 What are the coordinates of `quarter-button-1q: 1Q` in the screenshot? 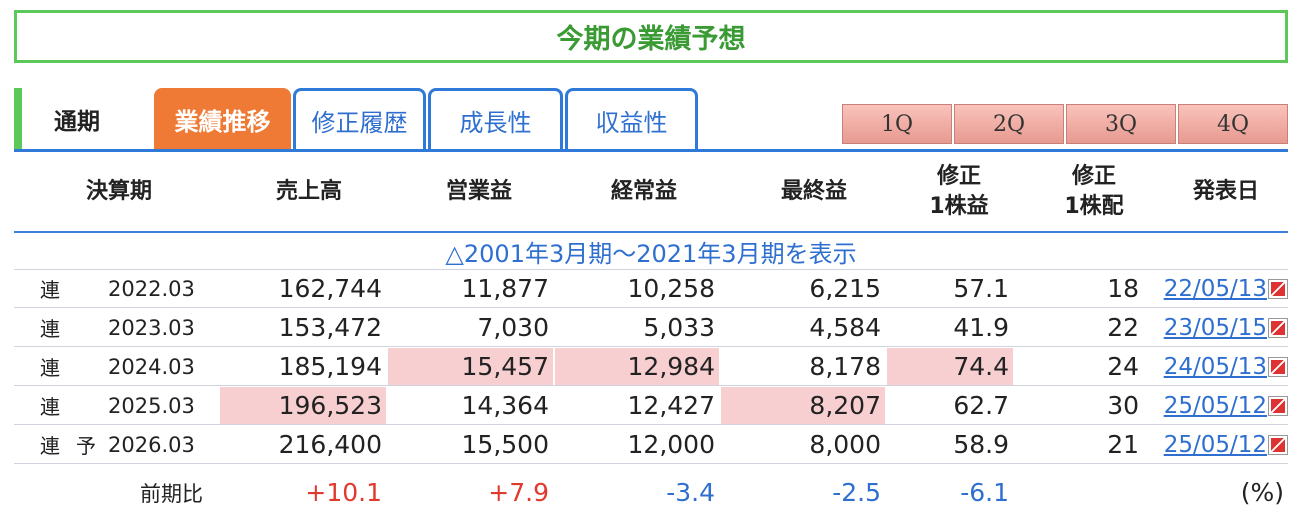 It's located at (897, 124).